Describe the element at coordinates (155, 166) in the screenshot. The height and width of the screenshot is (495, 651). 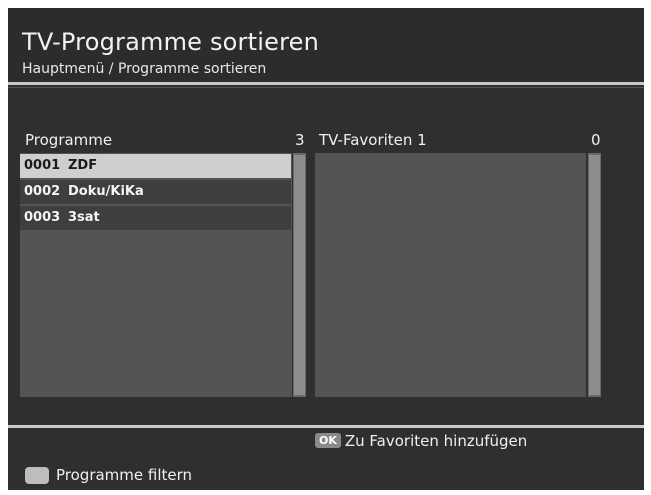
I see `list-item: 0001 ZDF` at that location.